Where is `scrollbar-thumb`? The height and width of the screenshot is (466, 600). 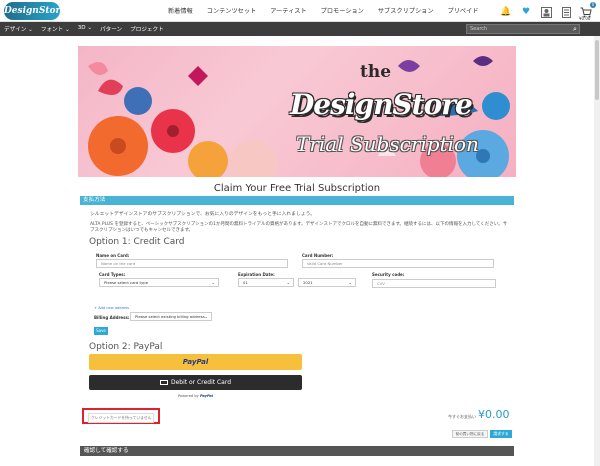 scrollbar-thumb is located at coordinates (597, 70).